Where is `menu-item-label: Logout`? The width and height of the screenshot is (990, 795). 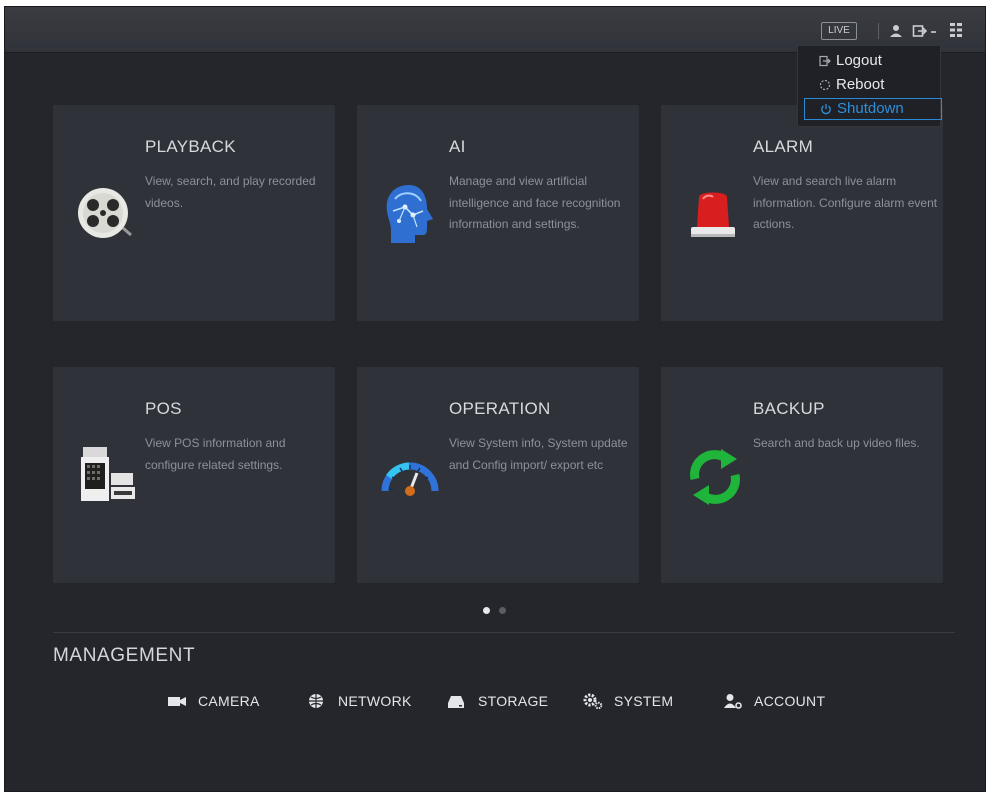
menu-item-label: Logout is located at coordinates (859, 60).